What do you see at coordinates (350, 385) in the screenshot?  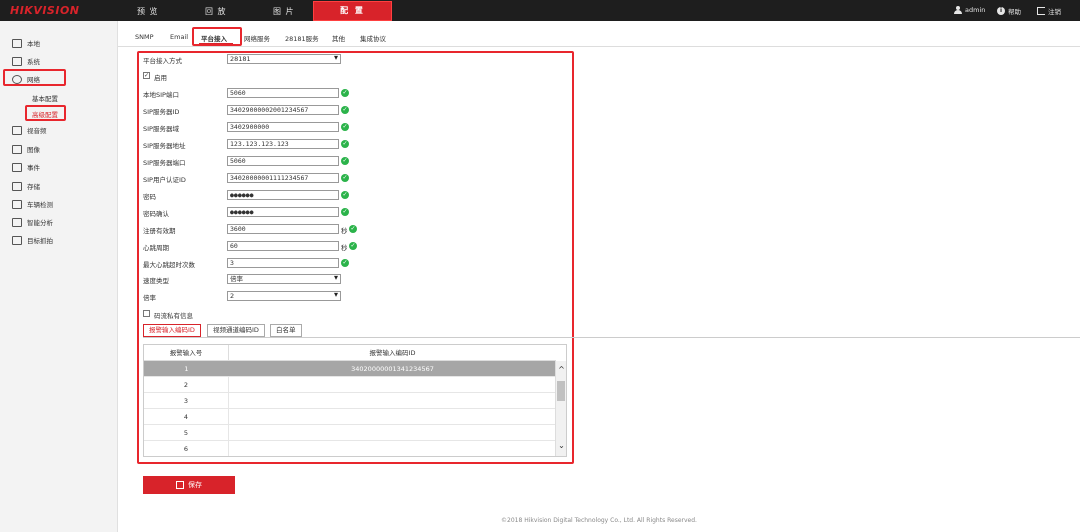 I see `table-row: 2` at bounding box center [350, 385].